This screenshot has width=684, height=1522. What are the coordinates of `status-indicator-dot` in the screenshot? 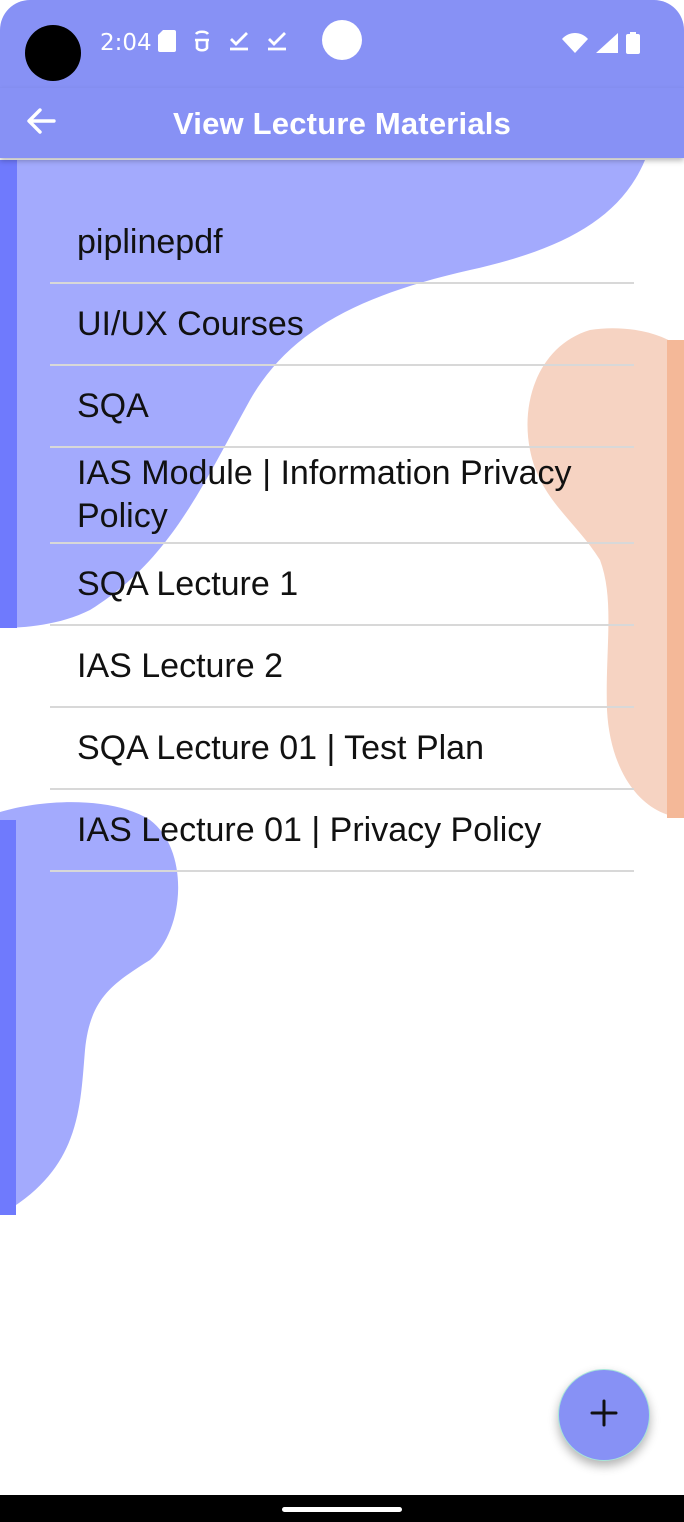 It's located at (342, 40).